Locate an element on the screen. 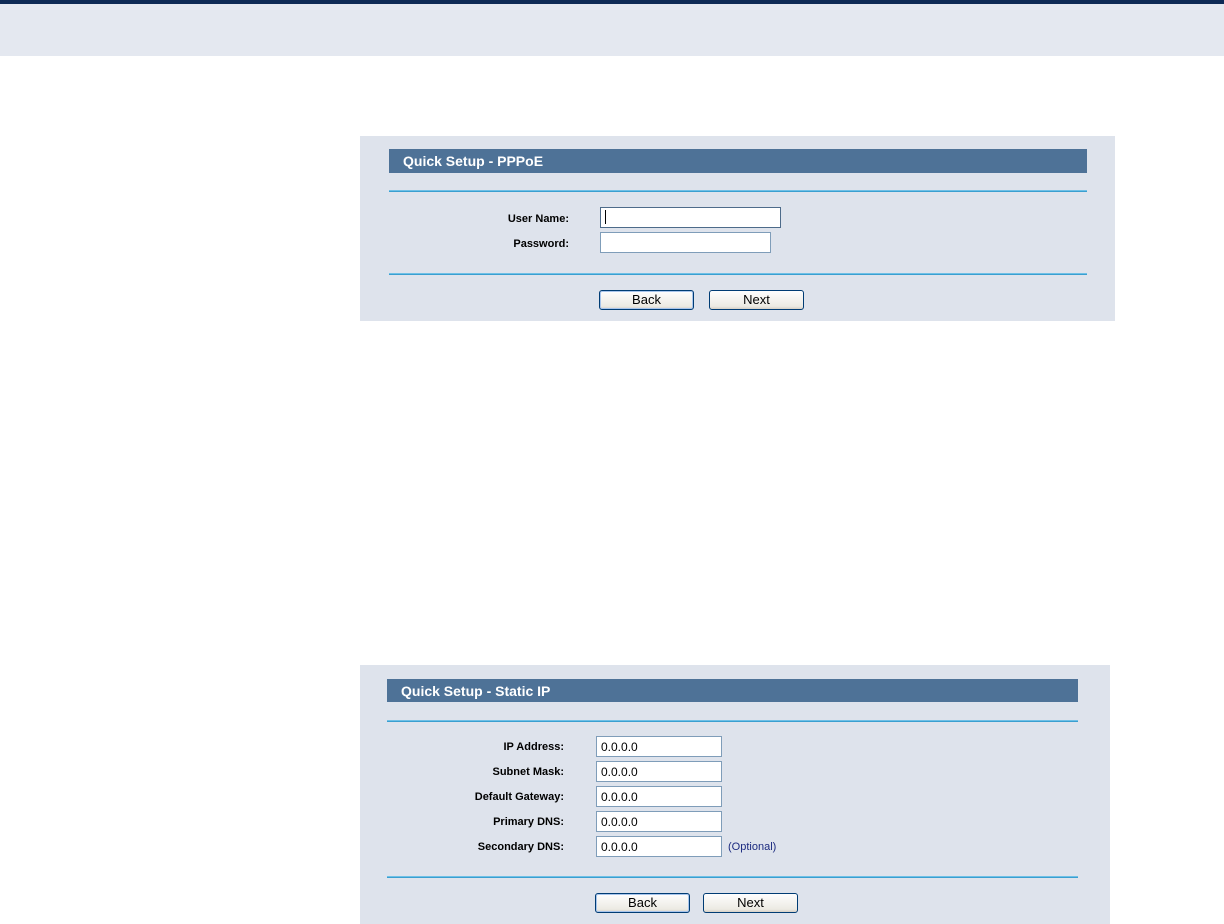  secondary-dns-input is located at coordinates (659, 846).